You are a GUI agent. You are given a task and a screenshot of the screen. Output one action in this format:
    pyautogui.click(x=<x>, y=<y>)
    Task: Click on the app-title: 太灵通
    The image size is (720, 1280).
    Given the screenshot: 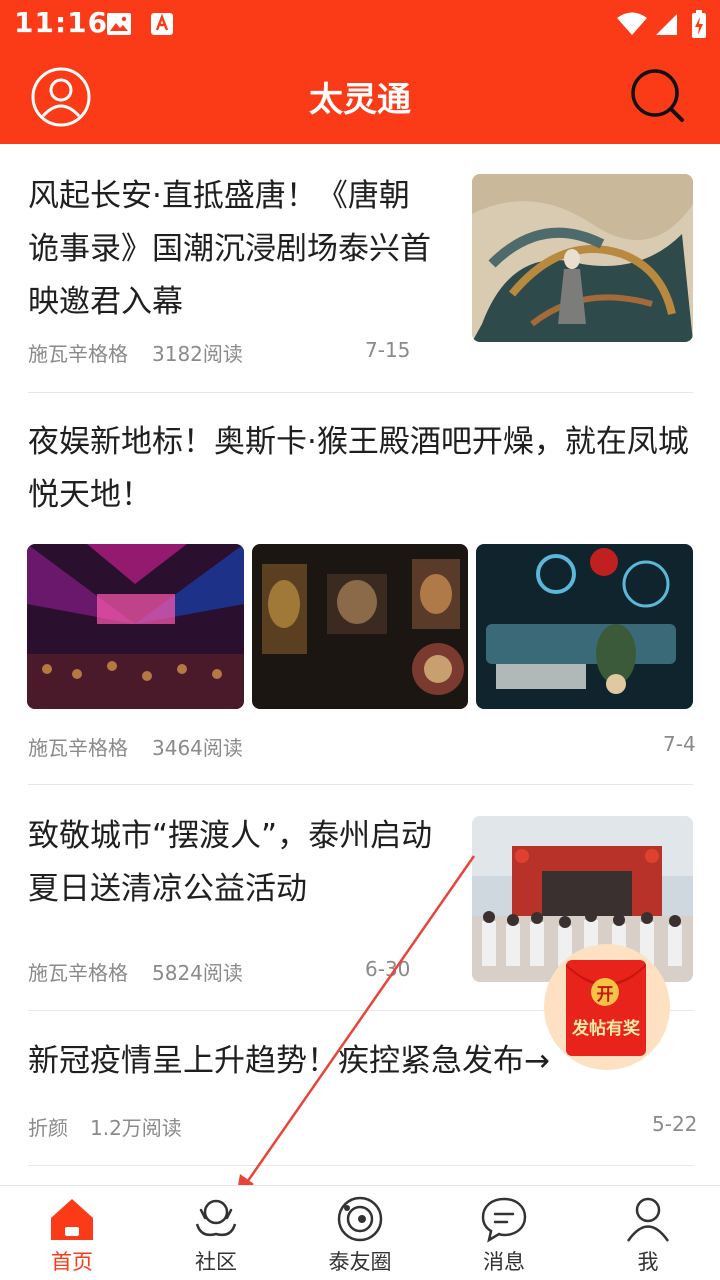 What is the action you would take?
    pyautogui.click(x=360, y=100)
    